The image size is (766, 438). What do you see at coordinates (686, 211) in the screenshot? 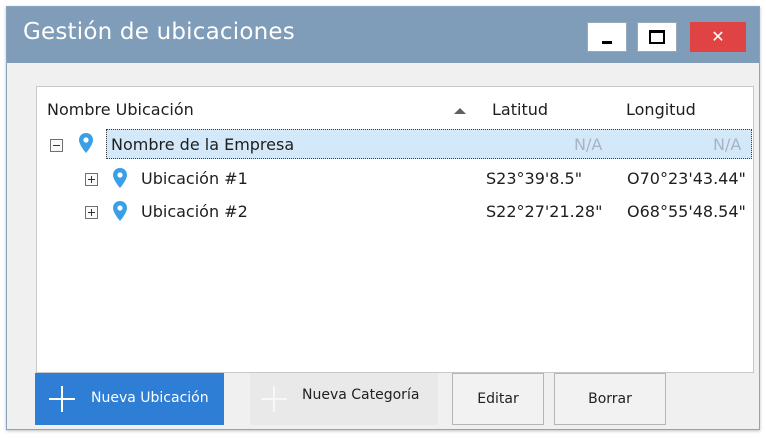
I see `row-longitude: O68°55'48.54"` at bounding box center [686, 211].